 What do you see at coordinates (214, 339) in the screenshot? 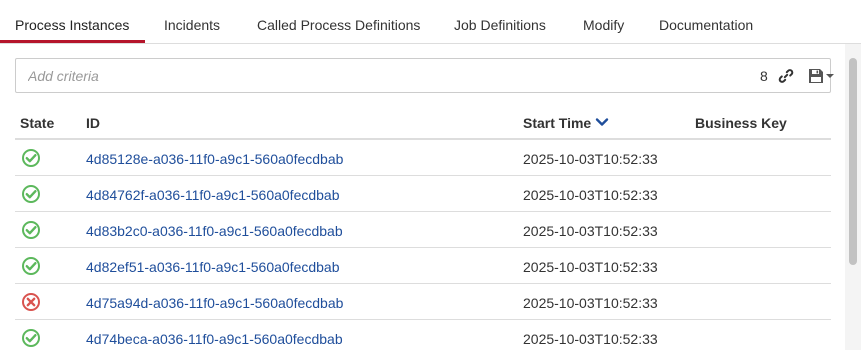
I see `process-instance-id-link: 4d74beca-a036-11f0-a9c1-560a0fecdbab` at bounding box center [214, 339].